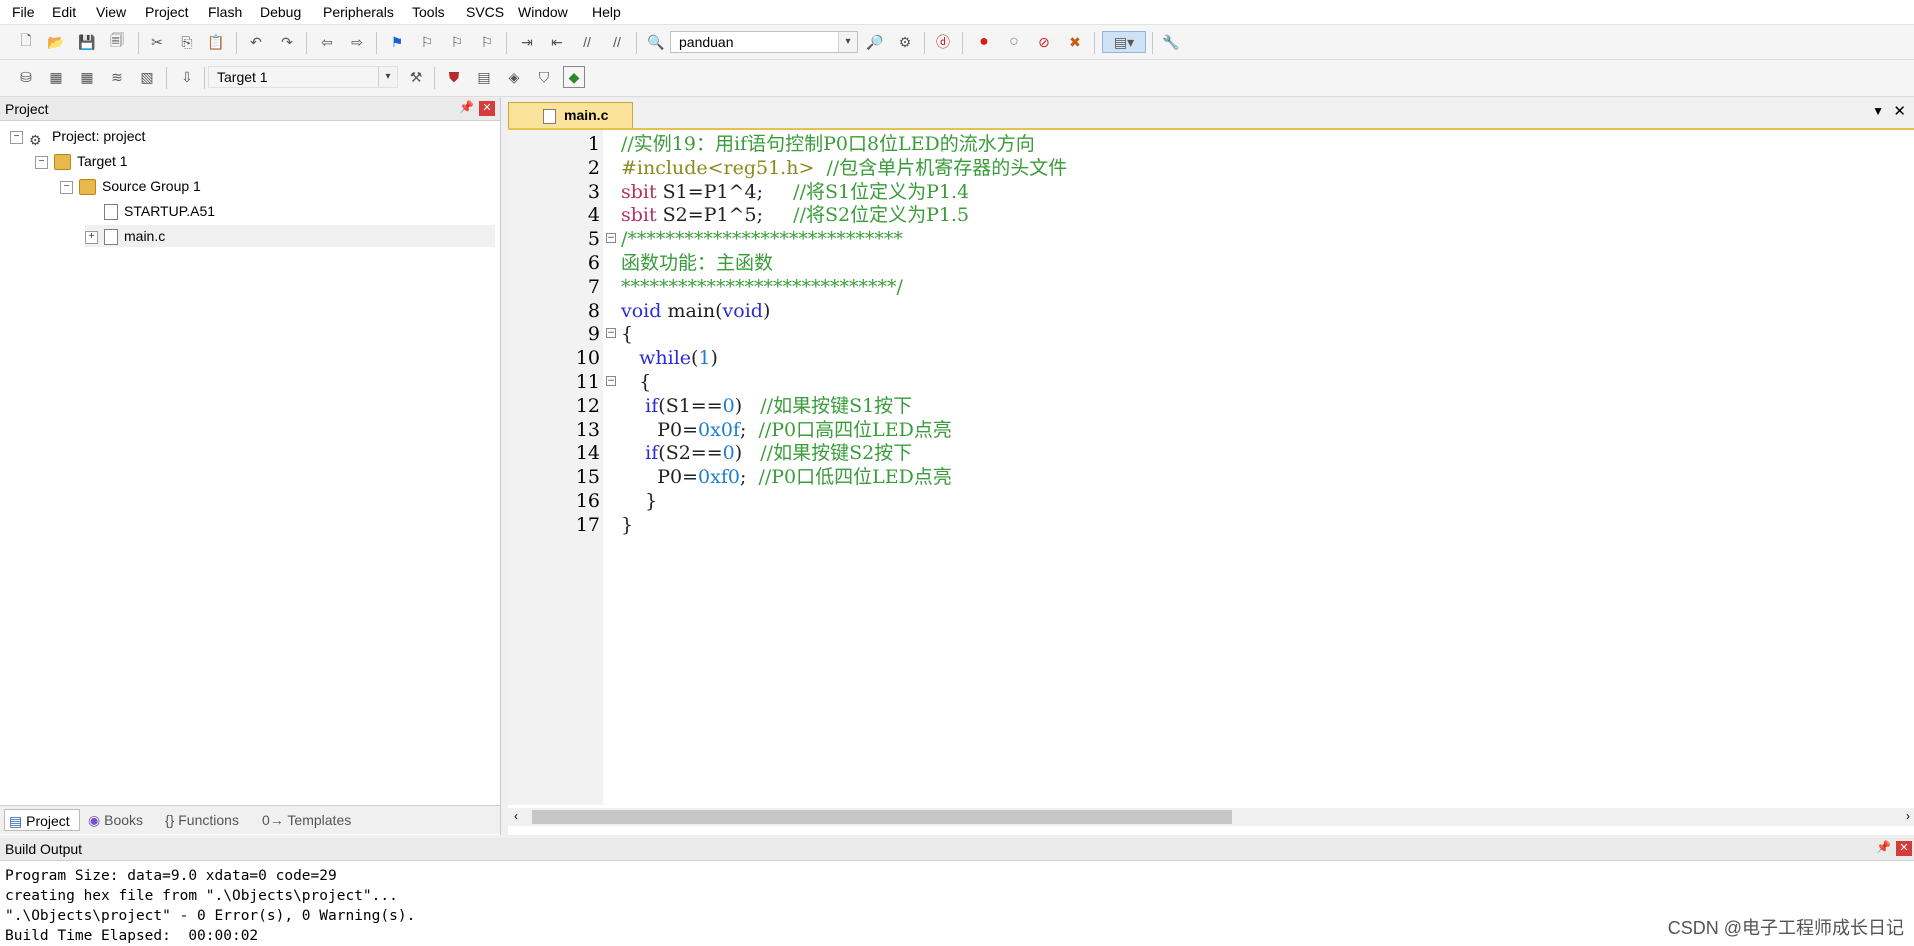 The height and width of the screenshot is (946, 1914). Describe the element at coordinates (570, 115) in the screenshot. I see `tab-main-c: main.c` at that location.